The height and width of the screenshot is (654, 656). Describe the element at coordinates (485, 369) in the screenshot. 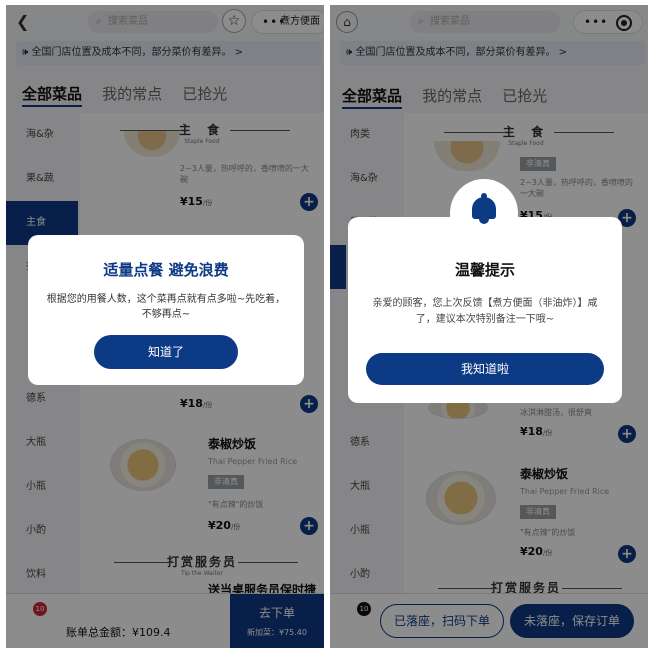

I see `acknowledge-button: 我知道啦` at that location.